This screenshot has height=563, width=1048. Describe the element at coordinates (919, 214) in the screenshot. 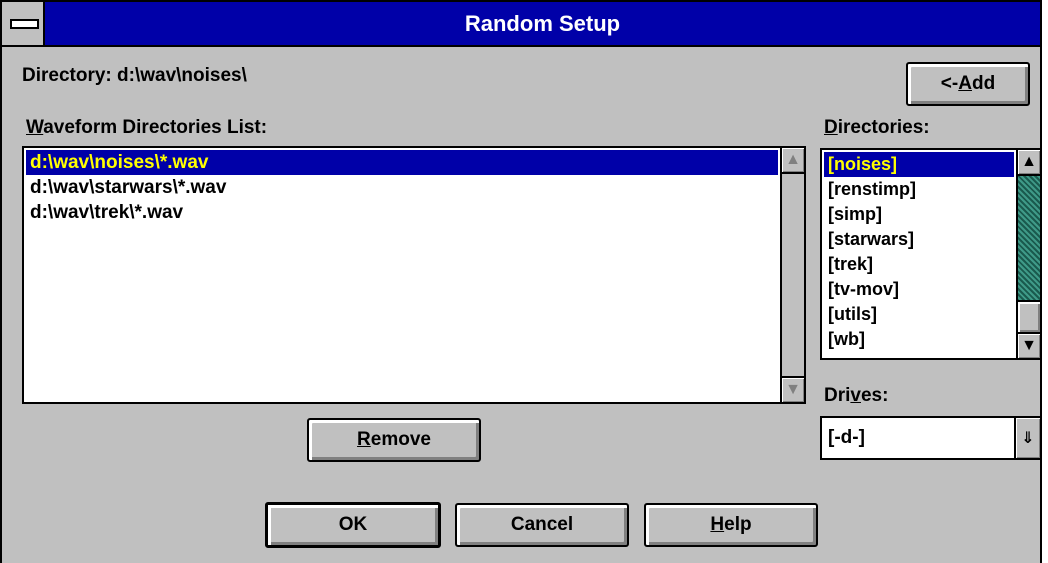

I see `list-item: [simp]` at that location.